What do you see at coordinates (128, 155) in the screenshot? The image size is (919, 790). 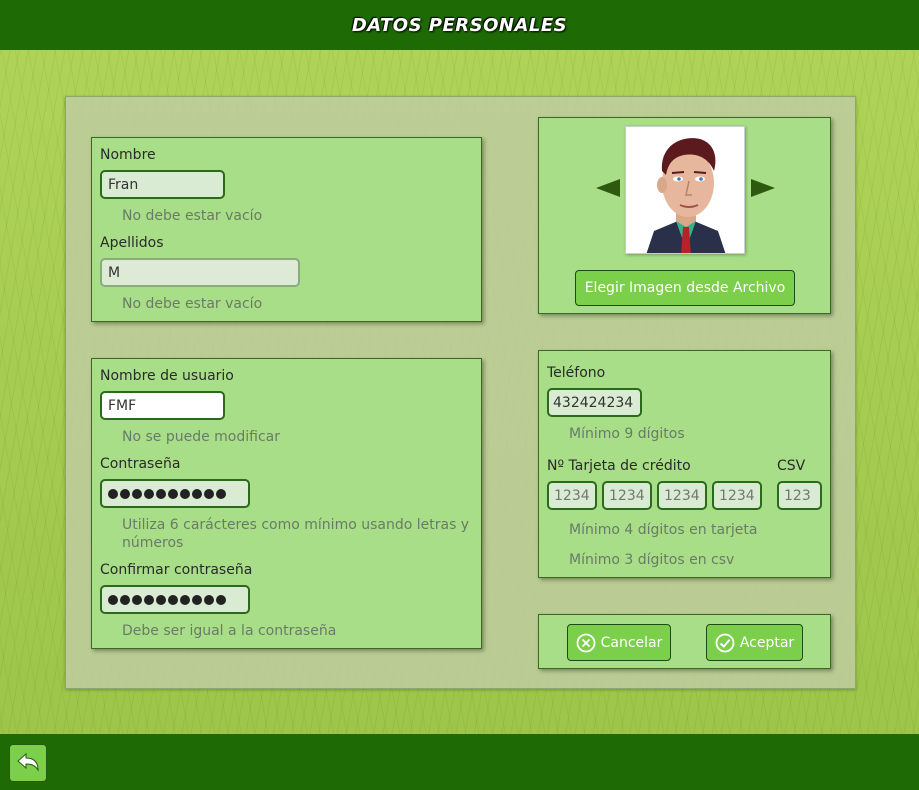 I see `nombre-label: Nombre` at bounding box center [128, 155].